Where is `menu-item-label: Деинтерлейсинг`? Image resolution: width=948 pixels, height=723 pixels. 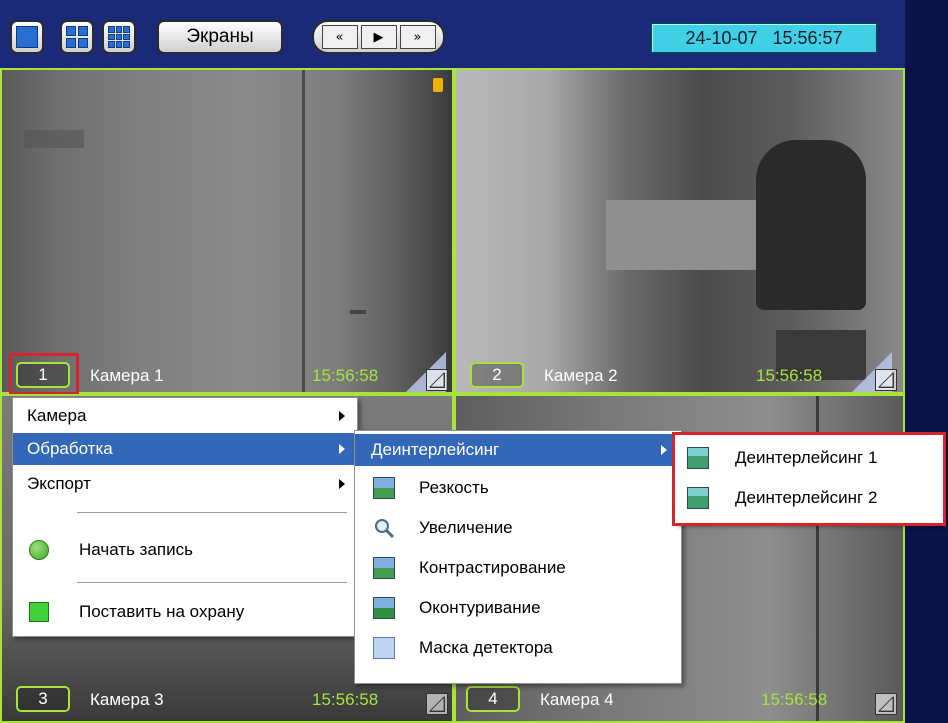 menu-item-label: Деинтерлейсинг is located at coordinates (435, 449).